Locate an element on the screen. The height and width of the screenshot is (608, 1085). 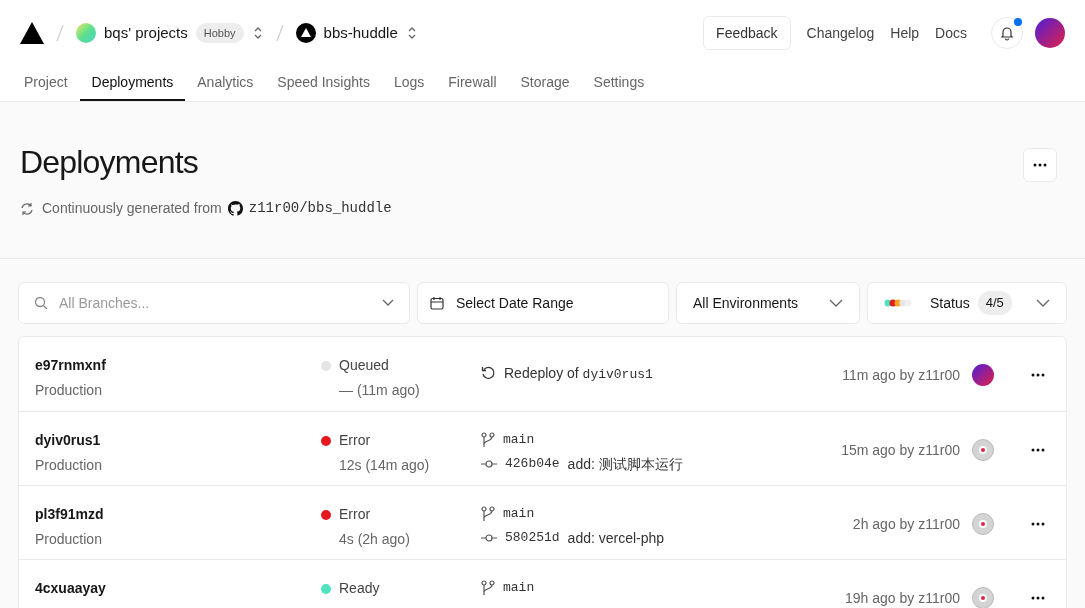
nav-tab: Logs is located at coordinates (409, 83).